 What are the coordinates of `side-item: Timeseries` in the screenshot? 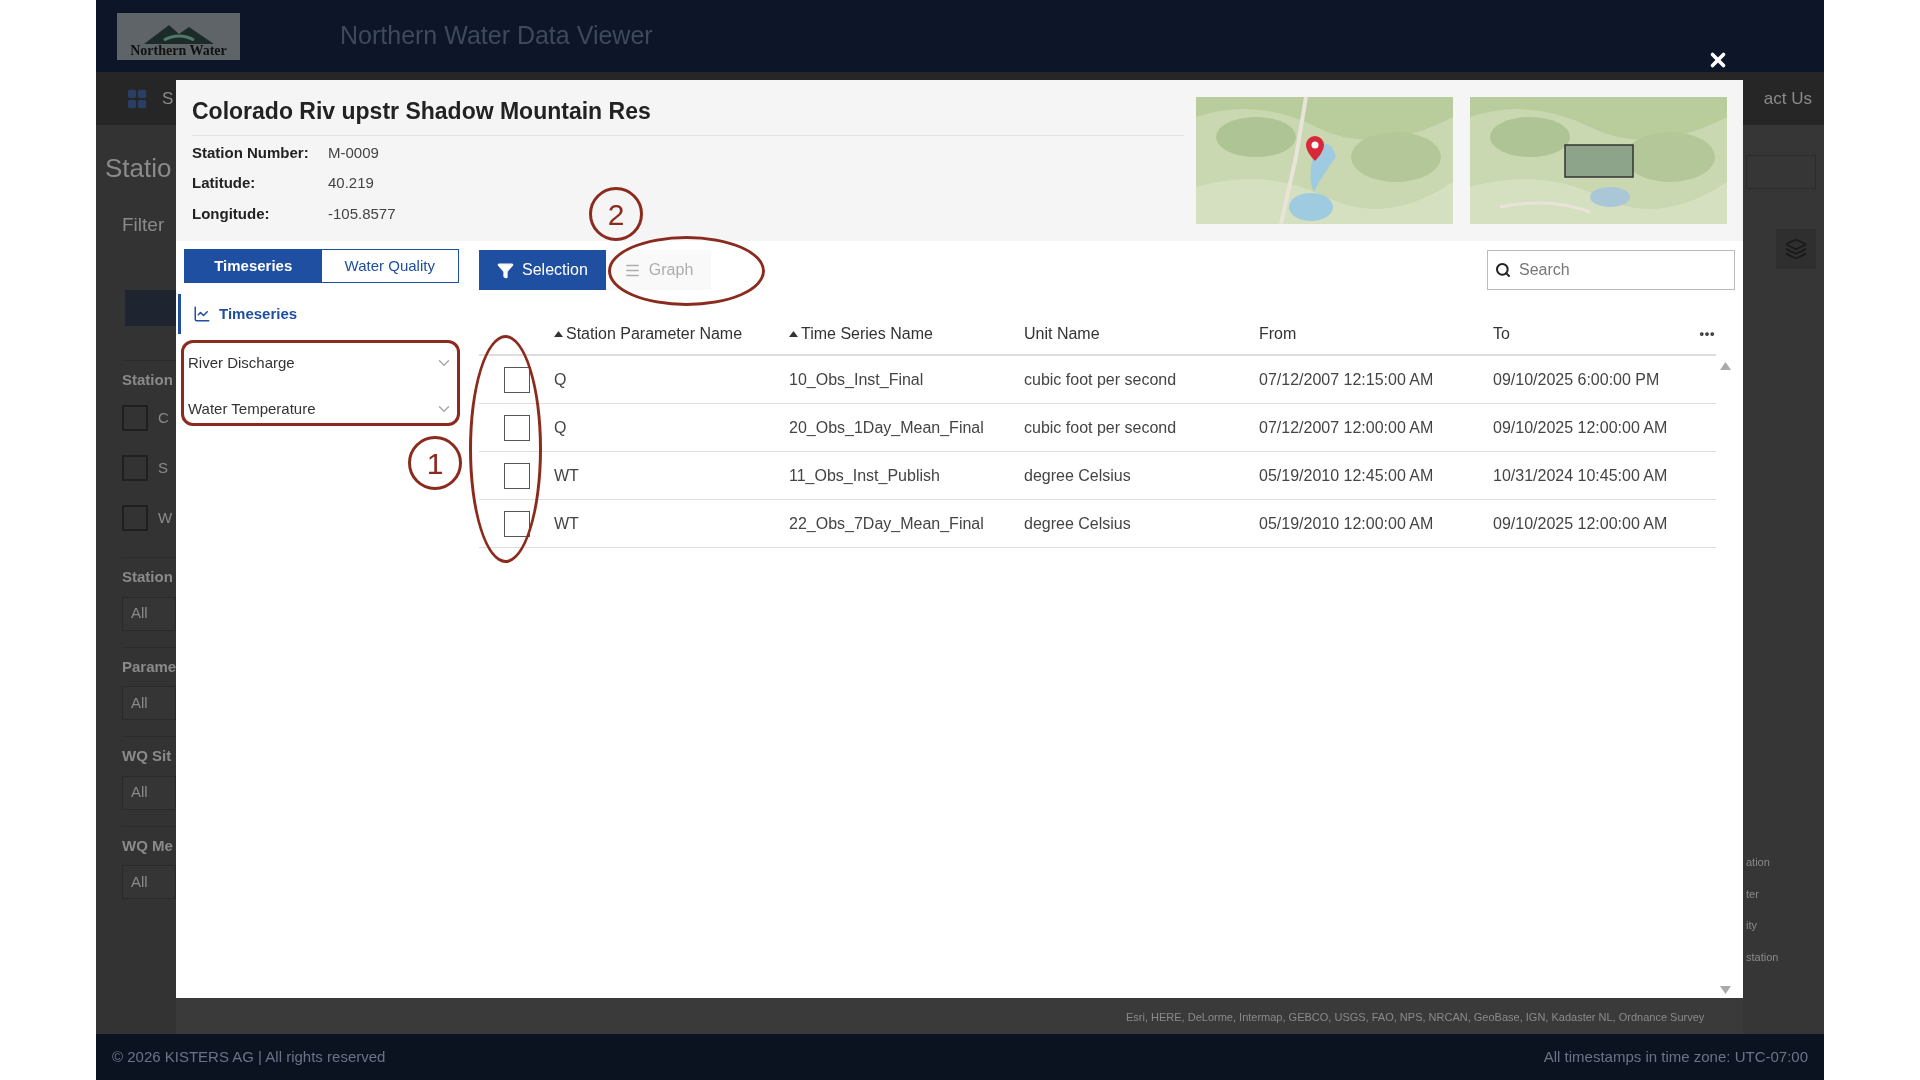 It's located at (318, 314).